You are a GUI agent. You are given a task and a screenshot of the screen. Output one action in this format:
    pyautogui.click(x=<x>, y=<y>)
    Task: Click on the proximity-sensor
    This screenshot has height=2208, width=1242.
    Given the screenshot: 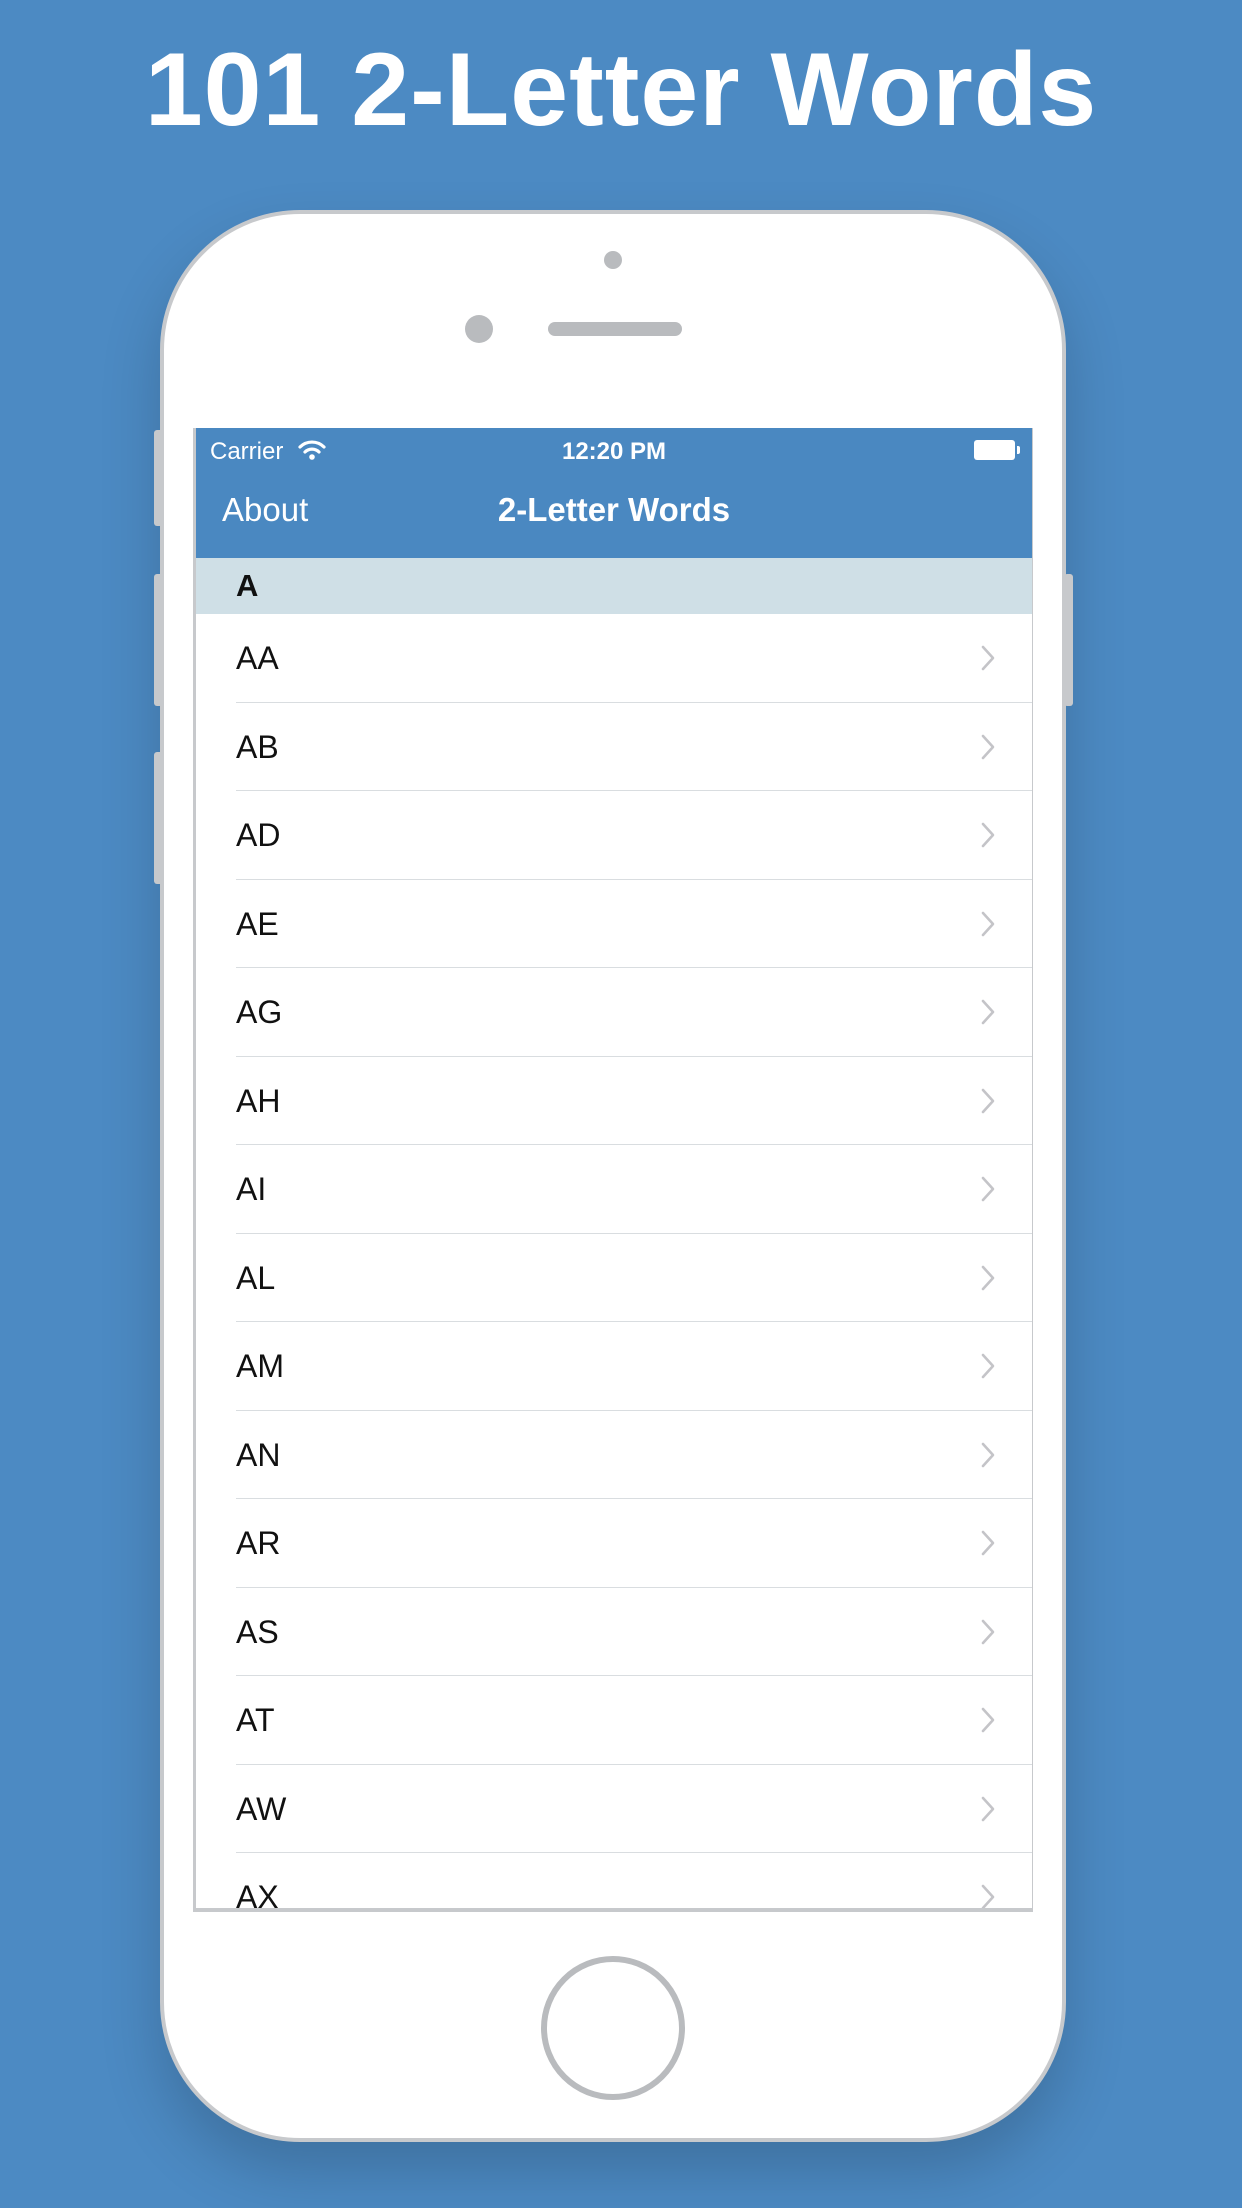 What is the action you would take?
    pyautogui.click(x=479, y=329)
    